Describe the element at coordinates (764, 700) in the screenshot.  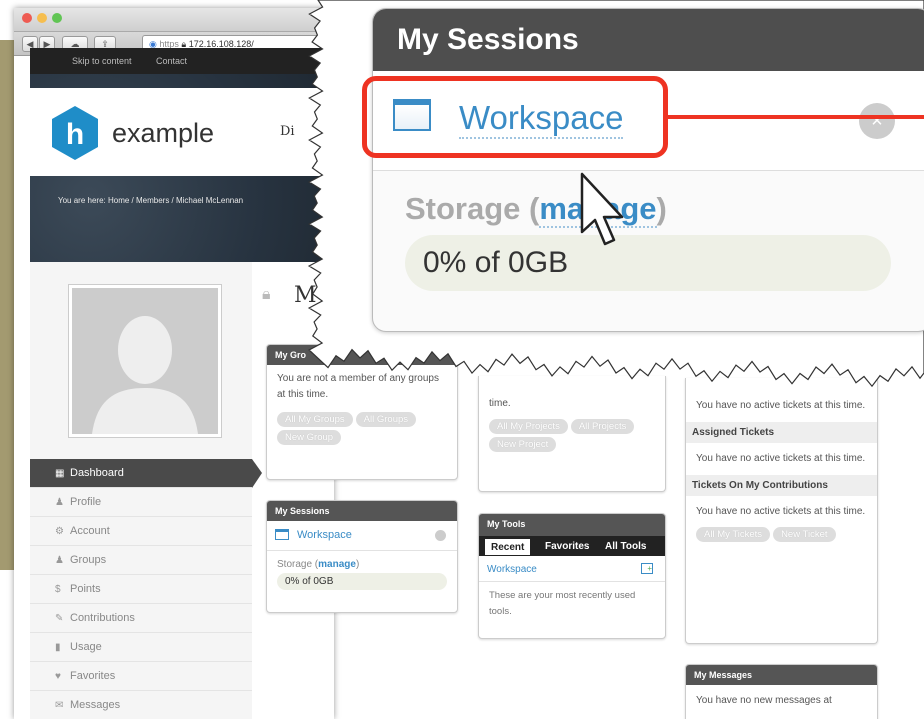
I see `messages-empty-text: You have no new messages at` at that location.